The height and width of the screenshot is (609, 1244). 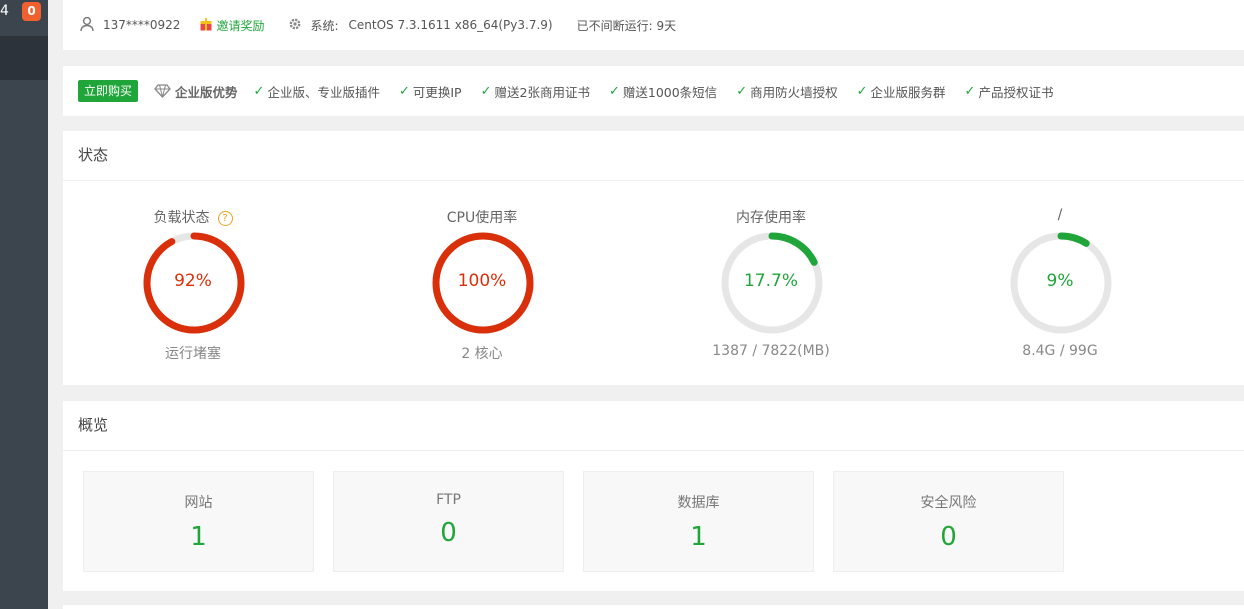 What do you see at coordinates (295, 25) in the screenshot?
I see `gear-icon` at bounding box center [295, 25].